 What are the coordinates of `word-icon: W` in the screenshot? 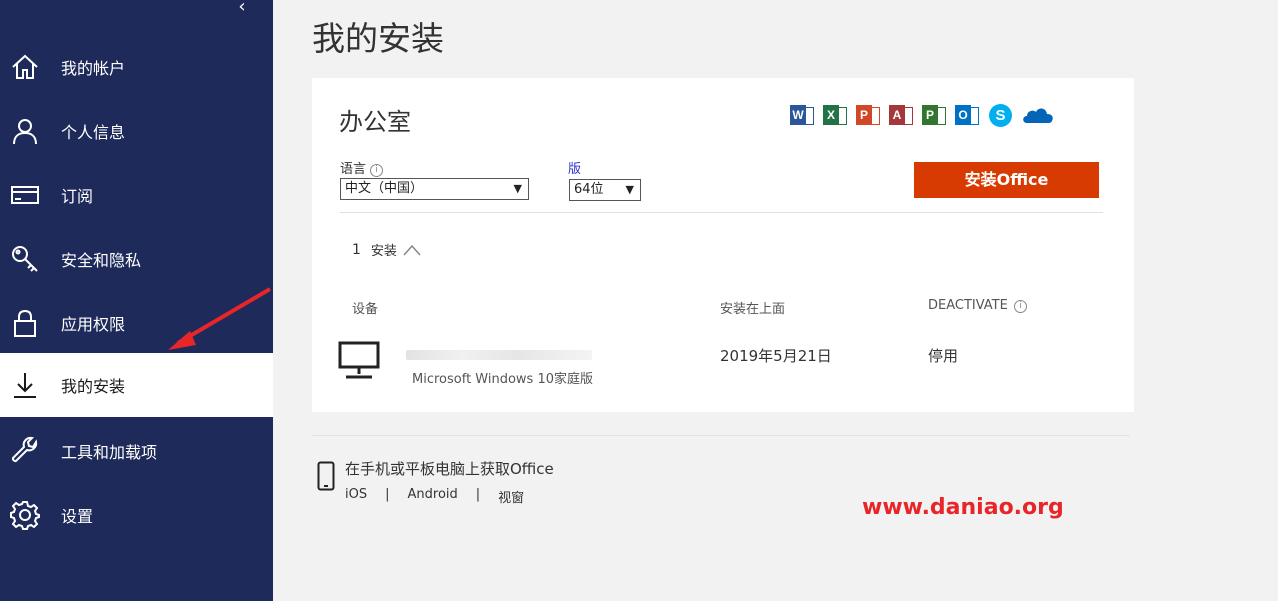 It's located at (802, 115).